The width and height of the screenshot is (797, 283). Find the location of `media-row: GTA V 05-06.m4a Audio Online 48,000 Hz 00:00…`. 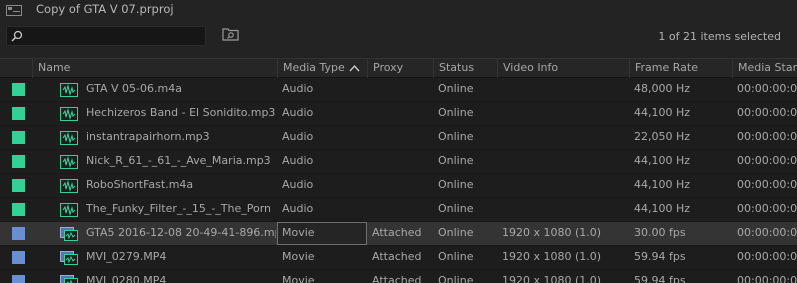

media-row: GTA V 05-06.m4a Audio Online 48,000 Hz 00:00… is located at coordinates (398, 90).